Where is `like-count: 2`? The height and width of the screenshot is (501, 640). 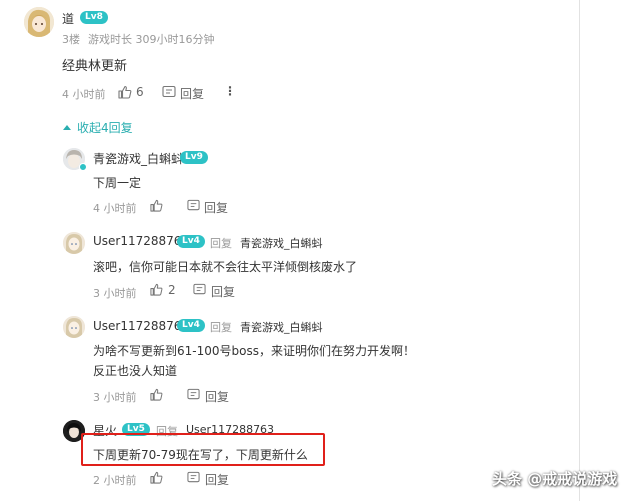 like-count: 2 is located at coordinates (172, 290).